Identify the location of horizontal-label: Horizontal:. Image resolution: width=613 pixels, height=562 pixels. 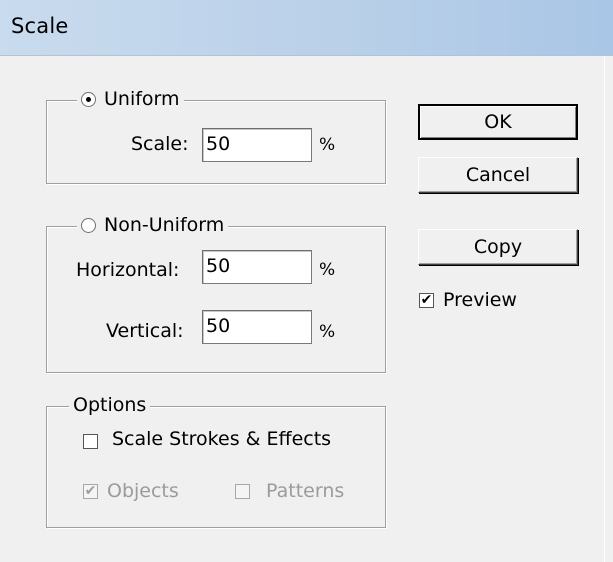
(128, 270).